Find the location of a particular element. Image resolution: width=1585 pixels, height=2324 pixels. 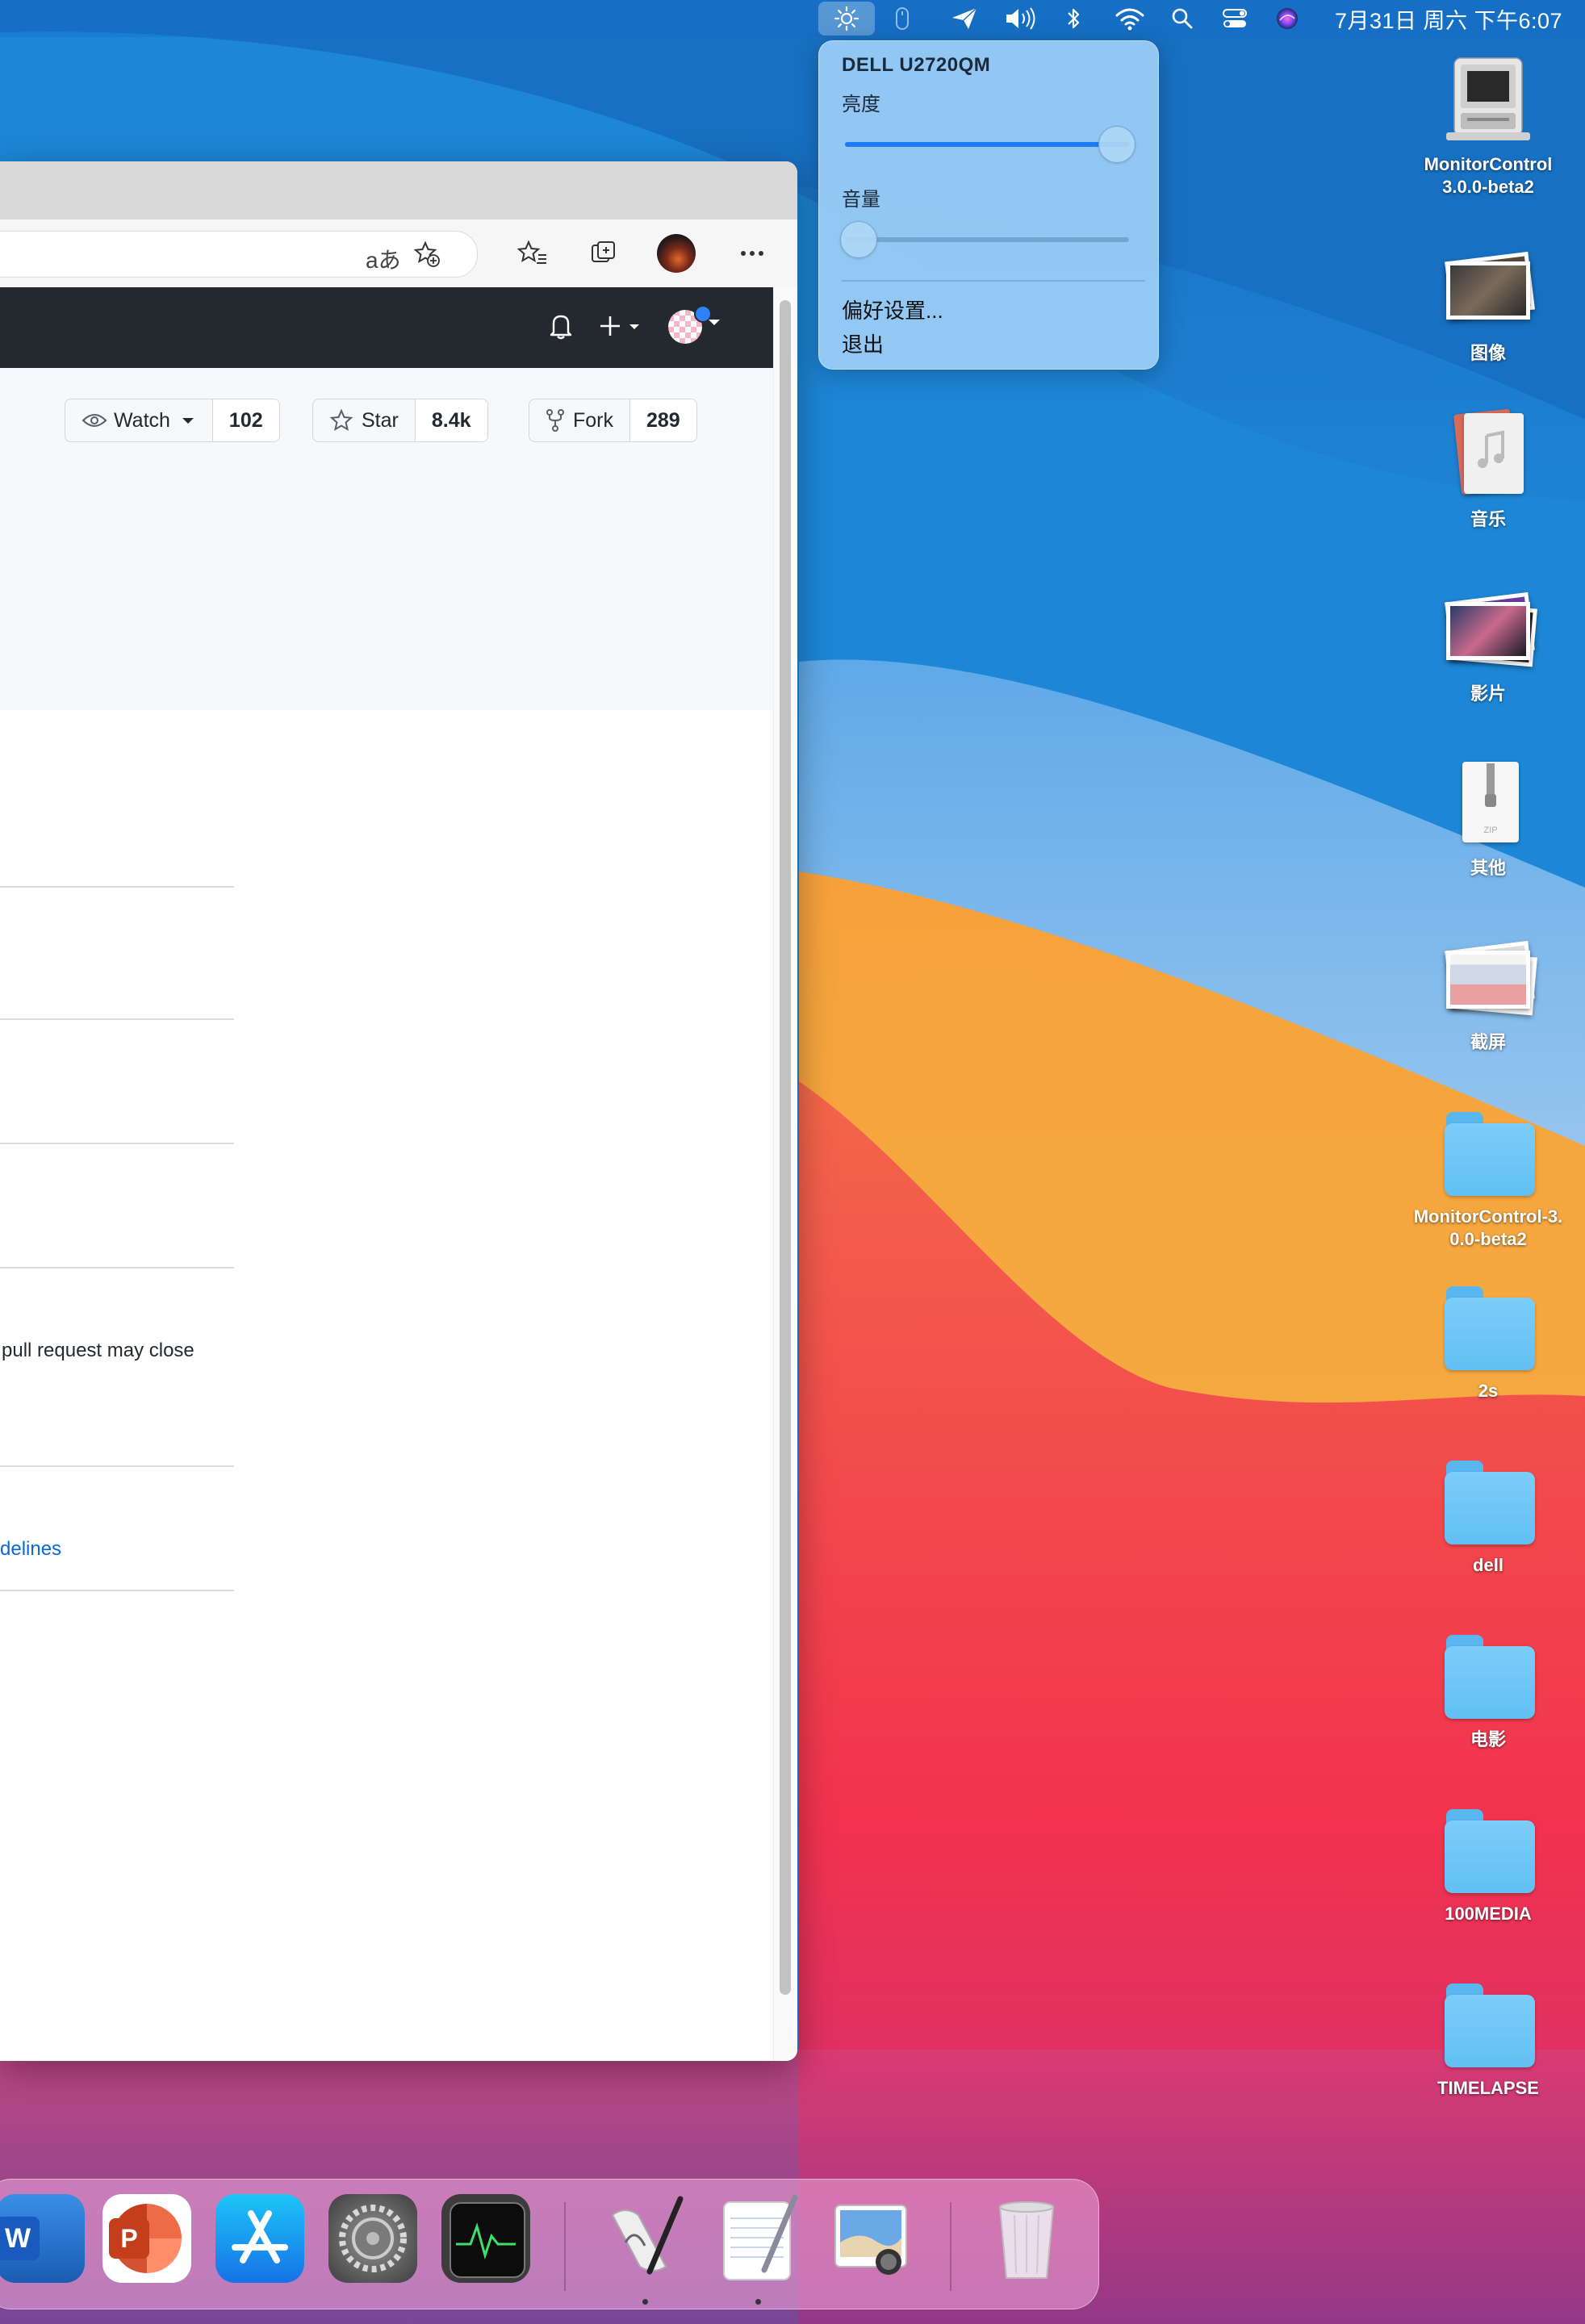

dock-activity-monitor-icon is located at coordinates (485, 2239).